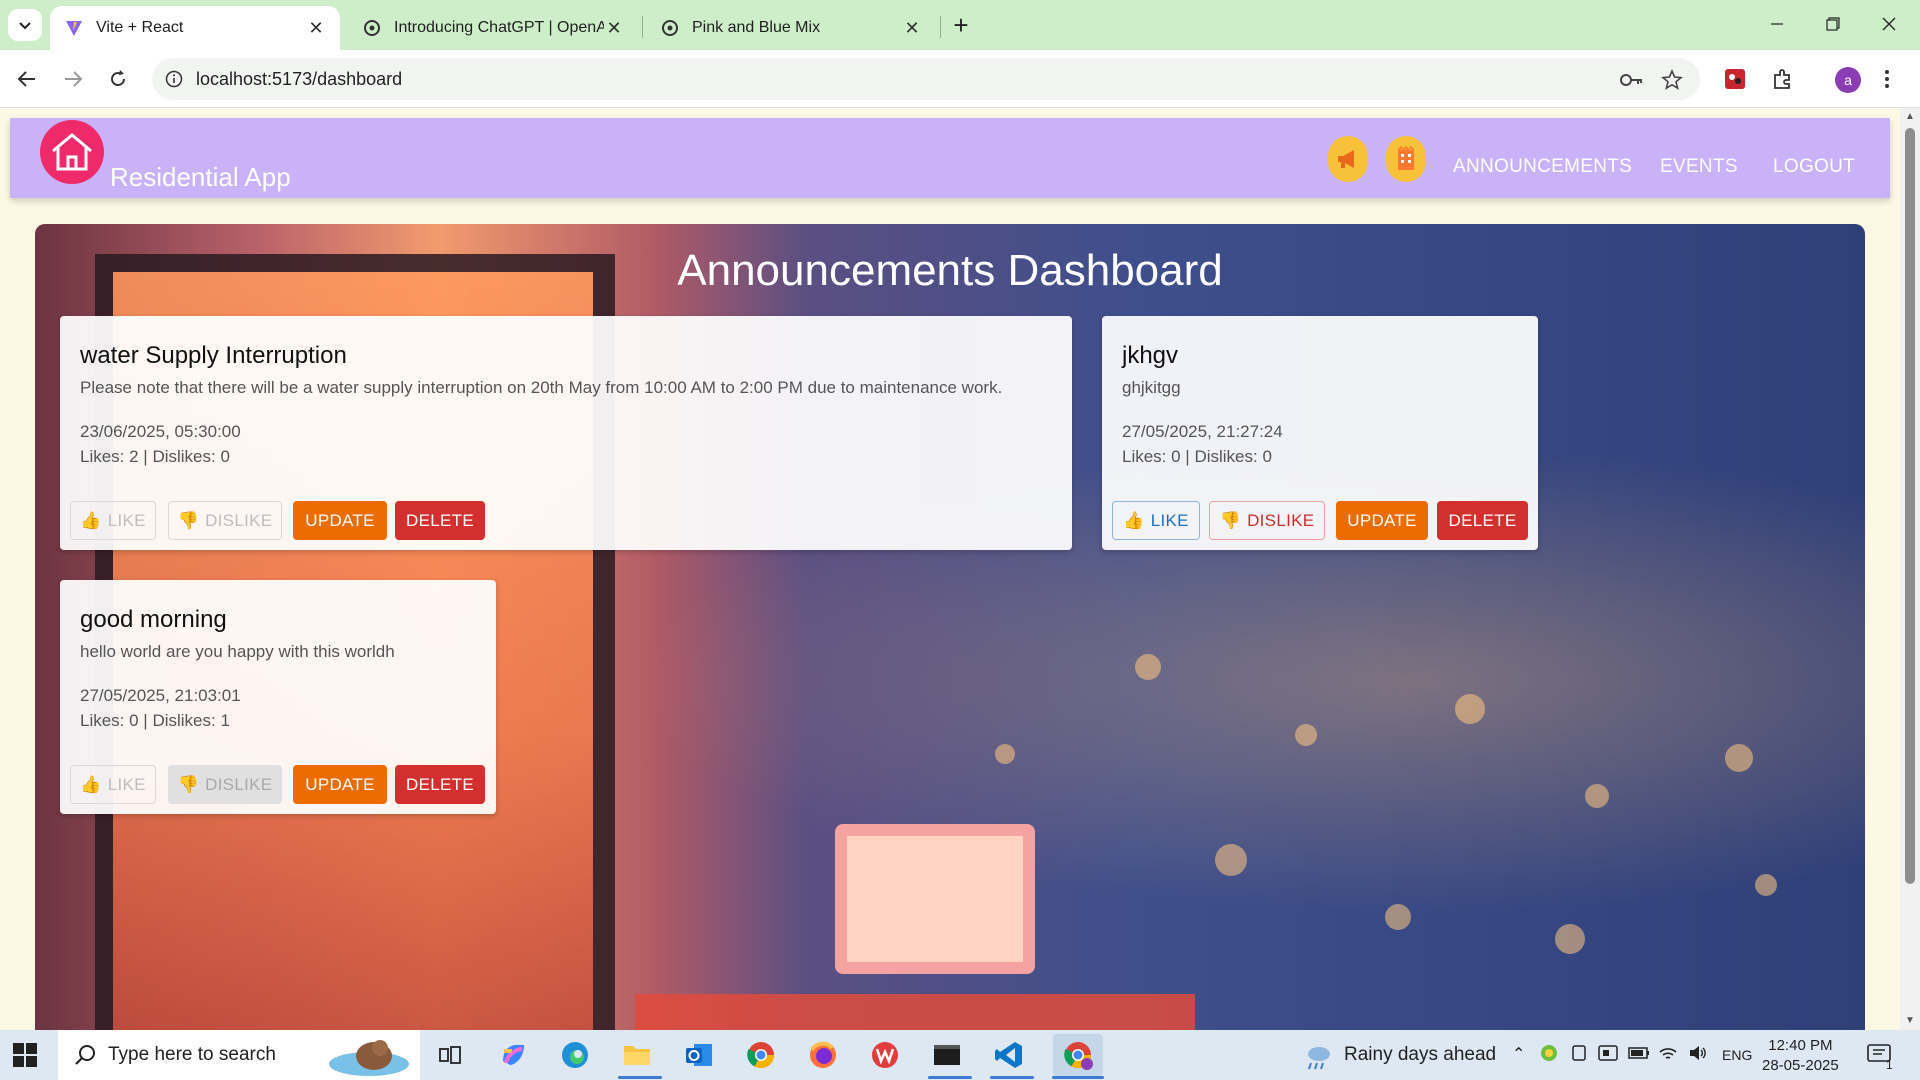 The width and height of the screenshot is (1920, 1080). Describe the element at coordinates (174, 79) in the screenshot. I see `site-info-icon` at that location.